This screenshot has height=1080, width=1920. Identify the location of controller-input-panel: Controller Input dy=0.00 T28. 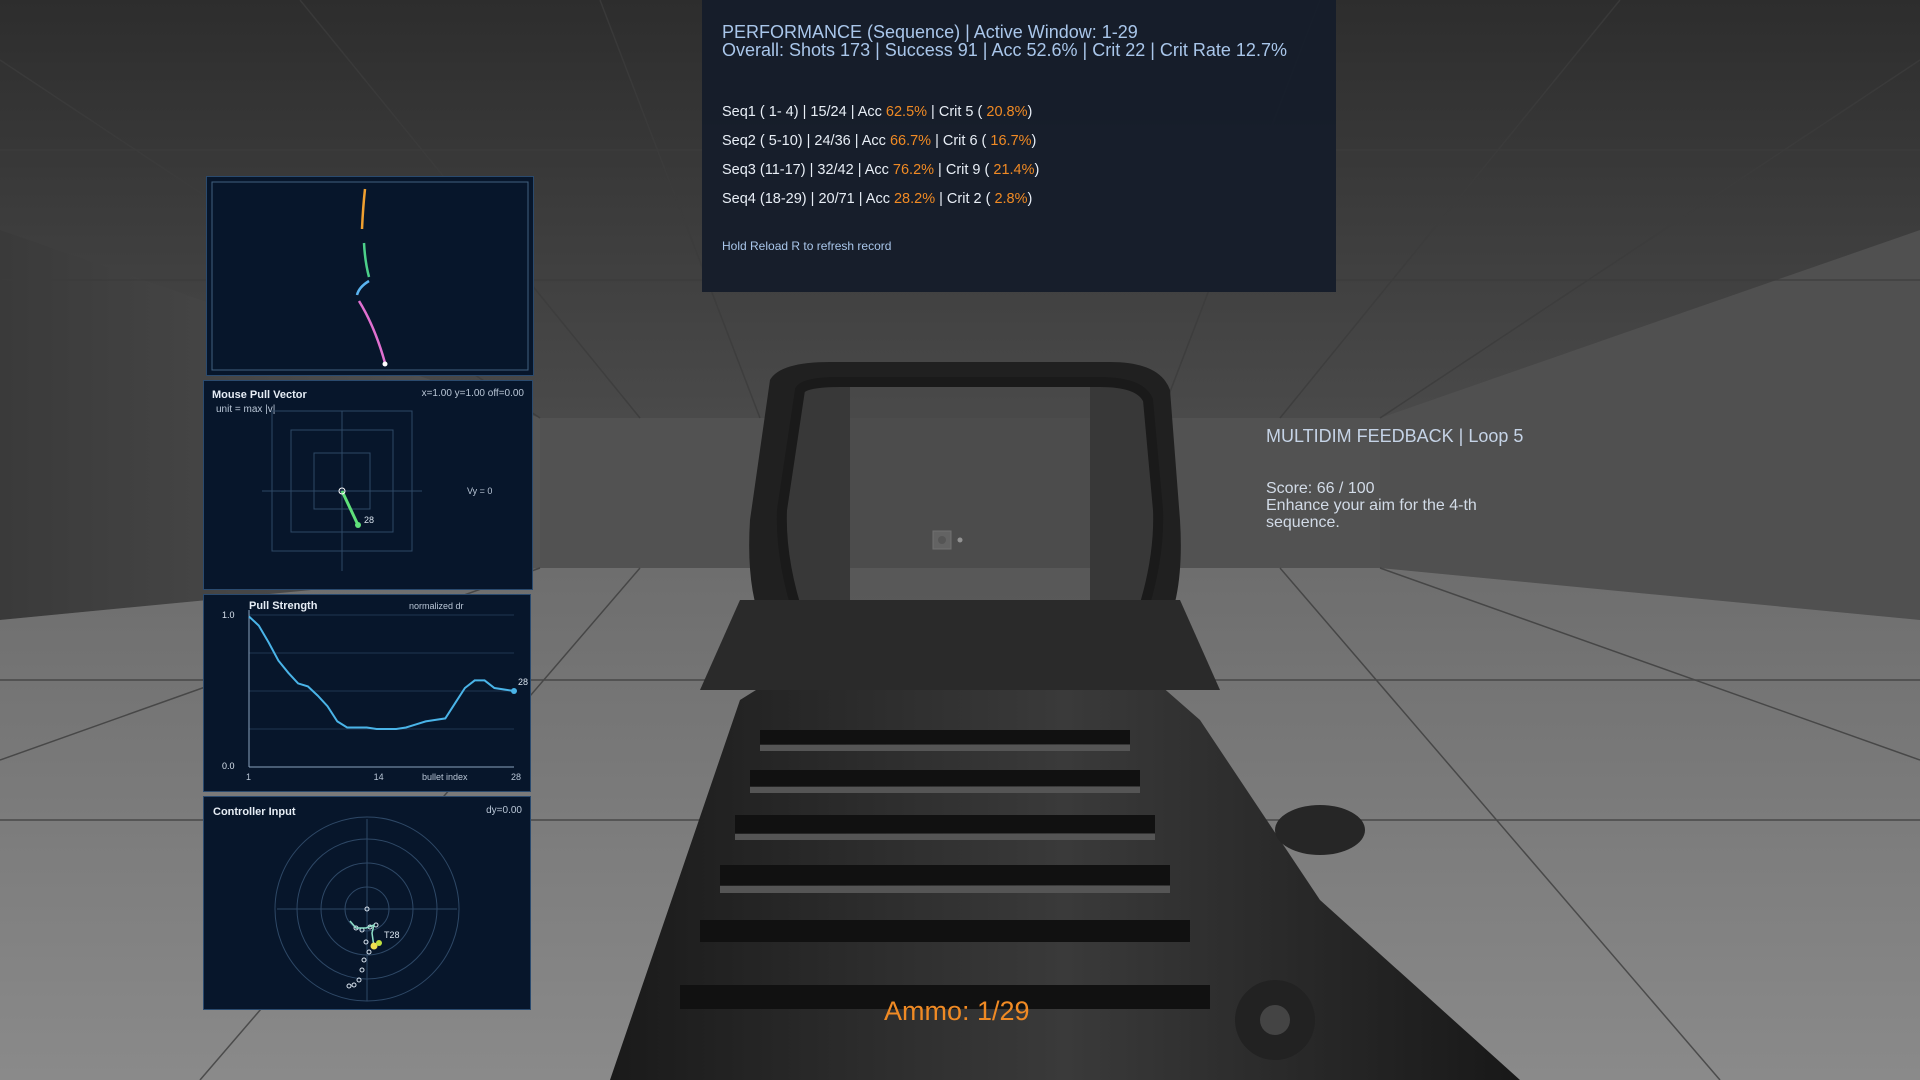
(367, 903).